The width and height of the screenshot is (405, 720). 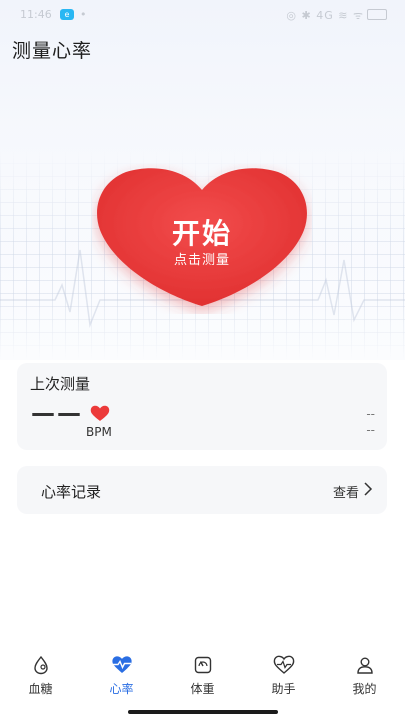 I want to click on small-heart-icon, so click(x=100, y=413).